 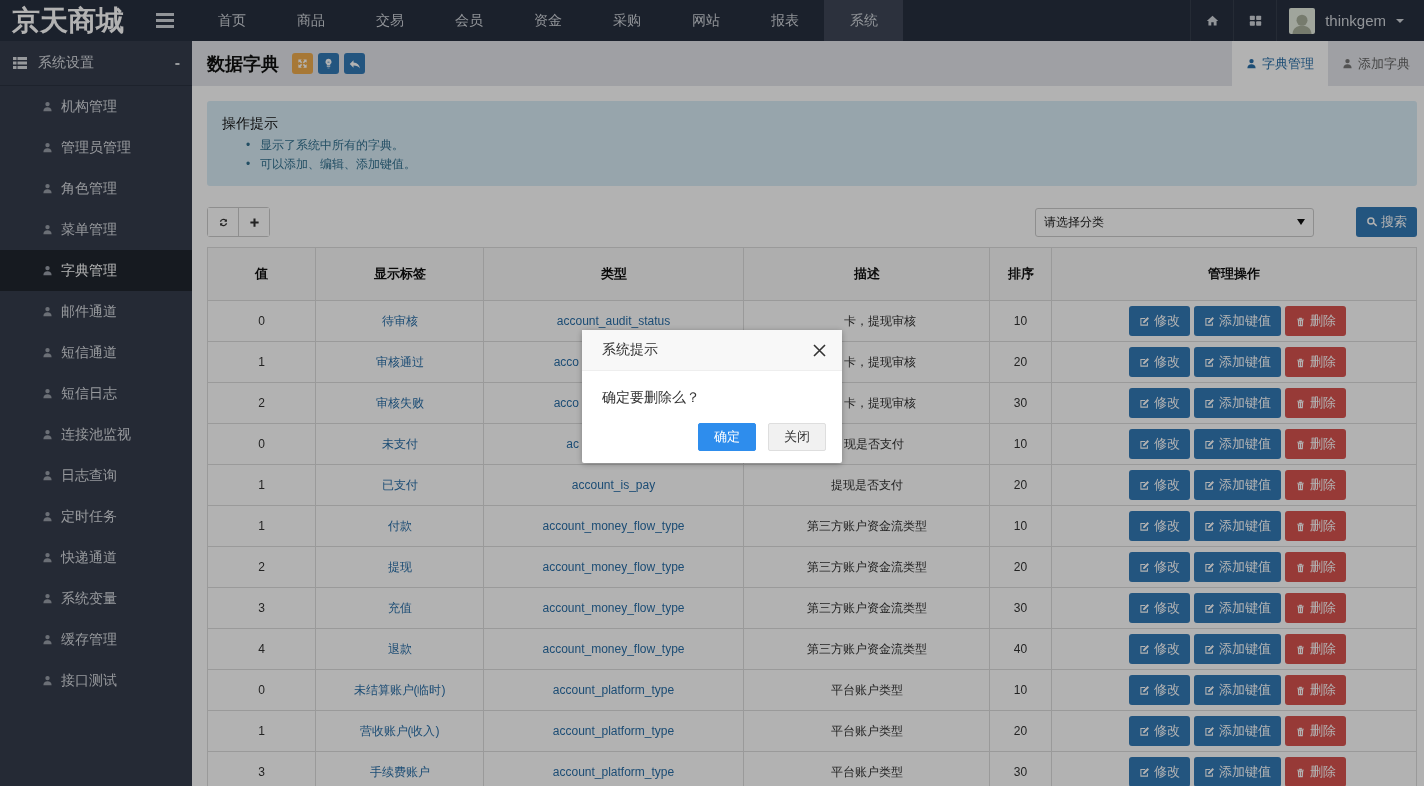 I want to click on sidebar-item: 系统变量, so click(x=96, y=598).